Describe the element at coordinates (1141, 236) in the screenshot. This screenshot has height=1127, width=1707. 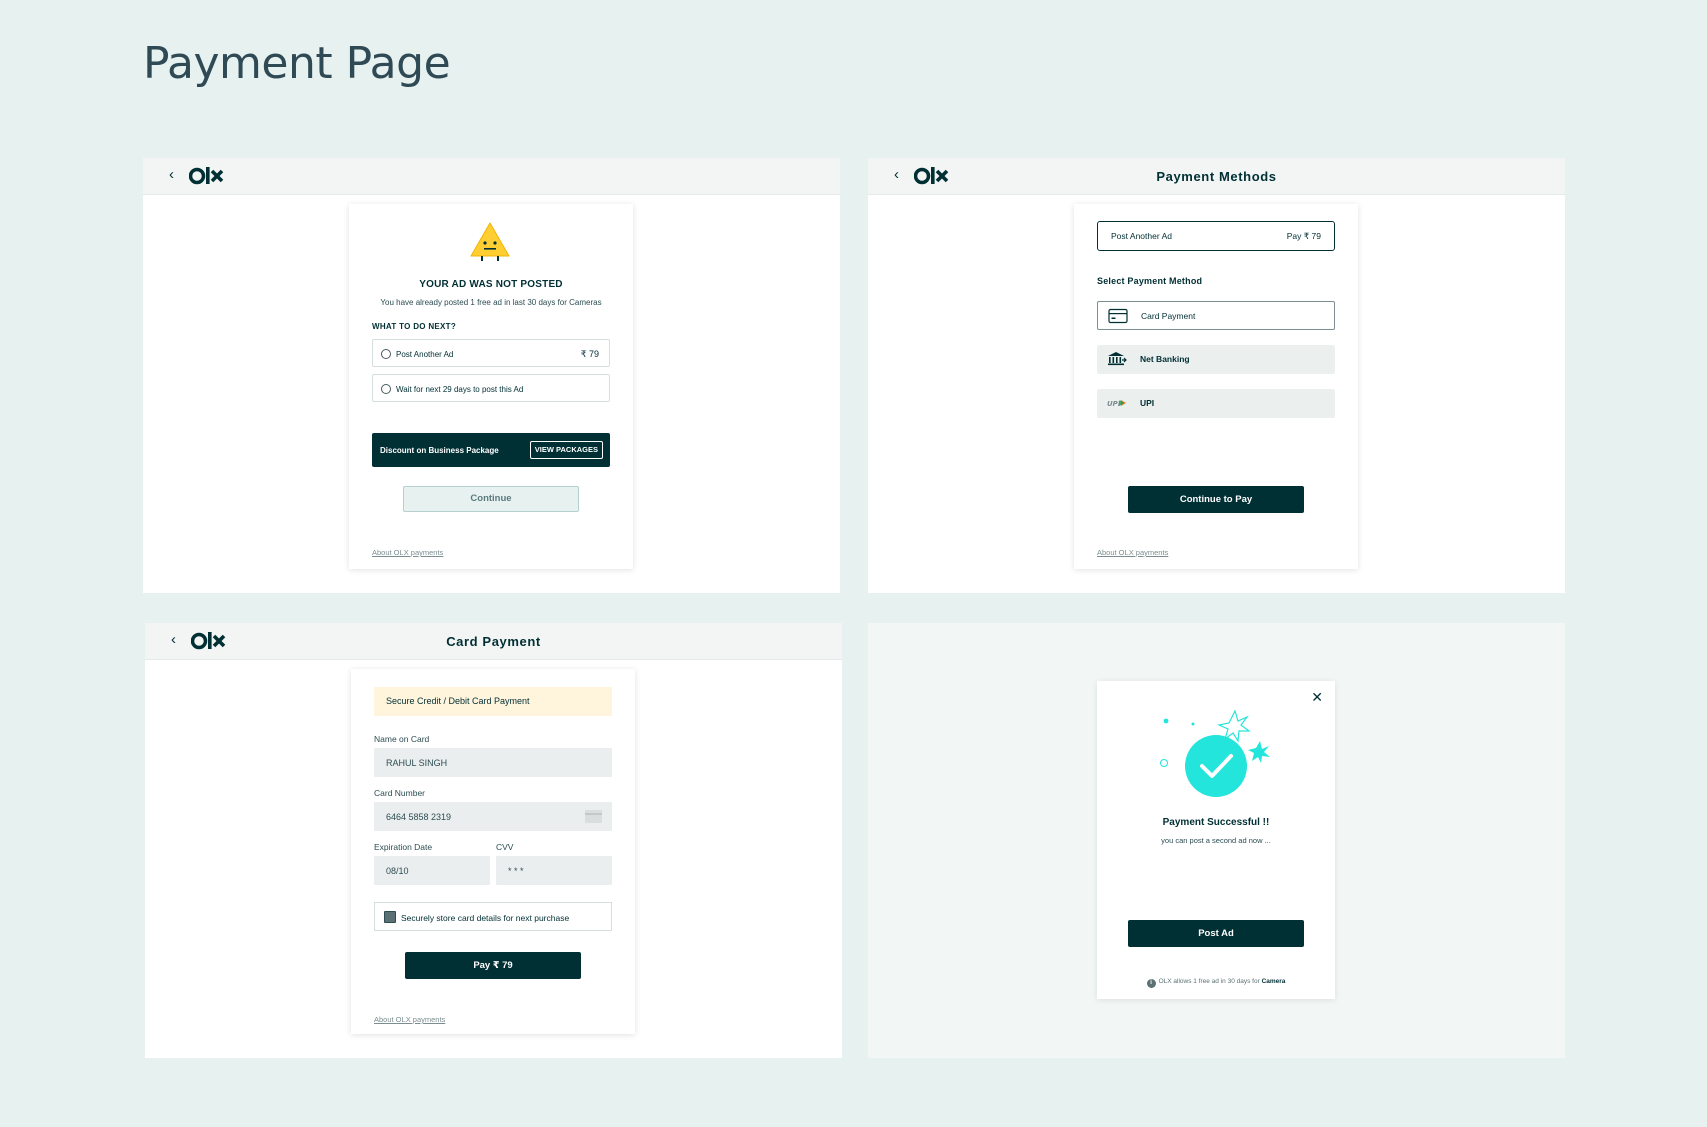
I see `product-label: Post Another Ad` at that location.